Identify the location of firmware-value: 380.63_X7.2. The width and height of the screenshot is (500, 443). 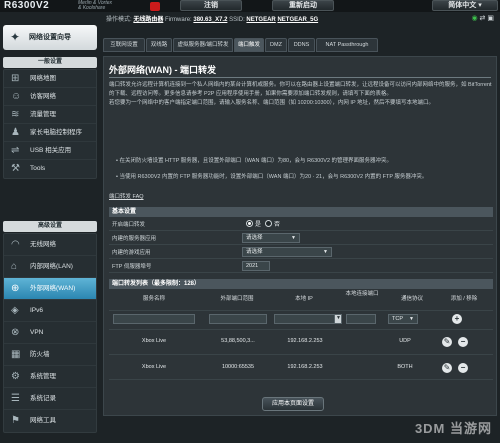
(210, 20).